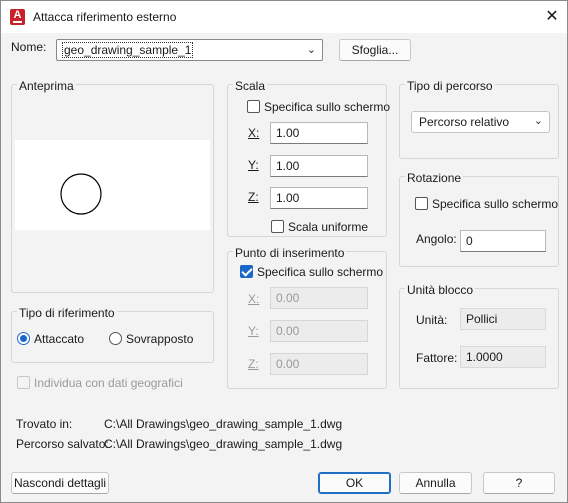 The width and height of the screenshot is (568, 503). I want to click on unit-value: Pollici, so click(503, 319).